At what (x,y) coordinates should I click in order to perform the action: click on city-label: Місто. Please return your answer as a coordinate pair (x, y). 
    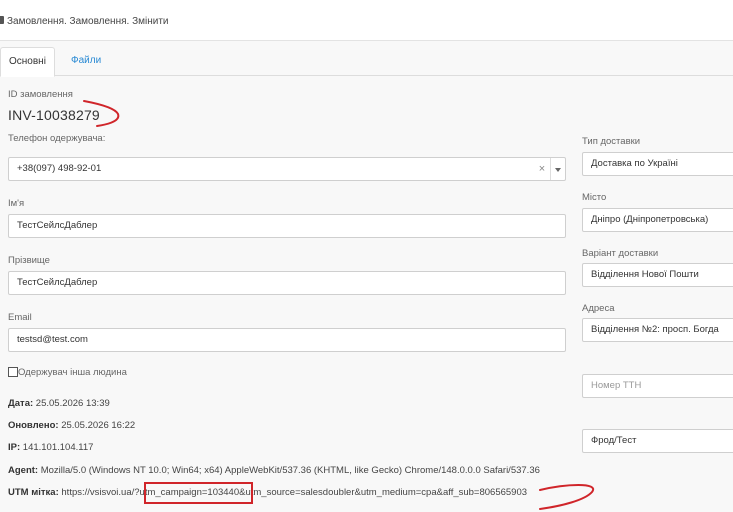
    Looking at the image, I should click on (594, 197).